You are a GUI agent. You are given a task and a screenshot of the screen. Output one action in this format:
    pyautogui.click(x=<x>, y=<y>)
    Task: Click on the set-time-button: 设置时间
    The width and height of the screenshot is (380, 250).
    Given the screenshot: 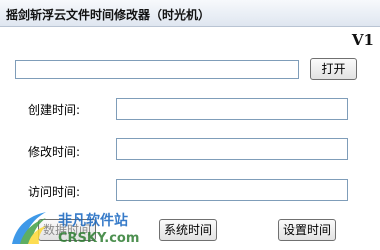 What is the action you would take?
    pyautogui.click(x=307, y=230)
    